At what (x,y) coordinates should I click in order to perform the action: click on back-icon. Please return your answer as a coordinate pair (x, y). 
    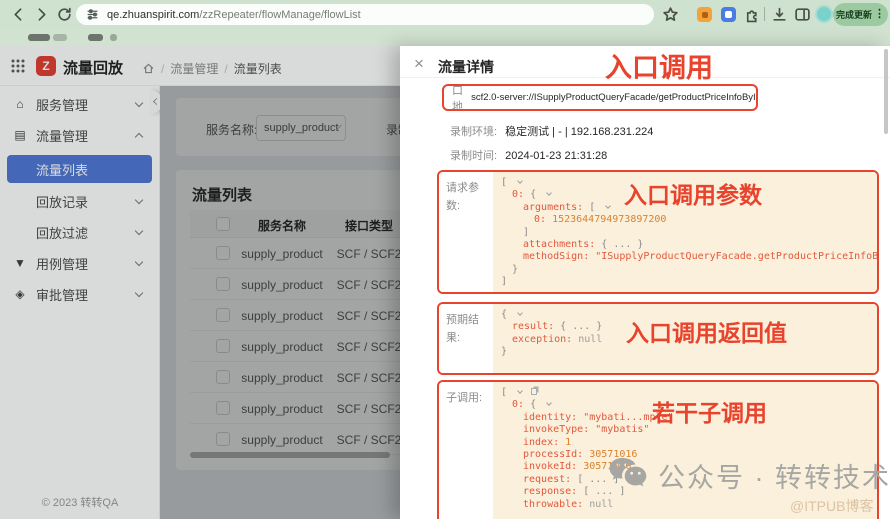
    Looking at the image, I should click on (18, 14).